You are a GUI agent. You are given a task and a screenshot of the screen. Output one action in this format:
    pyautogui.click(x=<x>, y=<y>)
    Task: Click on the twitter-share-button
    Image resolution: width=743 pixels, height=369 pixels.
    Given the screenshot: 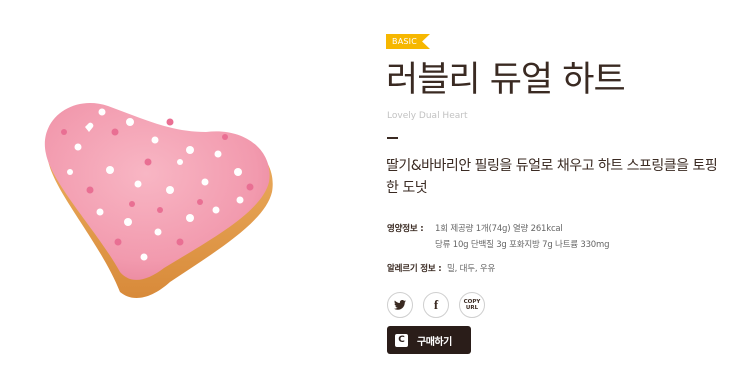 What is the action you would take?
    pyautogui.click(x=400, y=305)
    